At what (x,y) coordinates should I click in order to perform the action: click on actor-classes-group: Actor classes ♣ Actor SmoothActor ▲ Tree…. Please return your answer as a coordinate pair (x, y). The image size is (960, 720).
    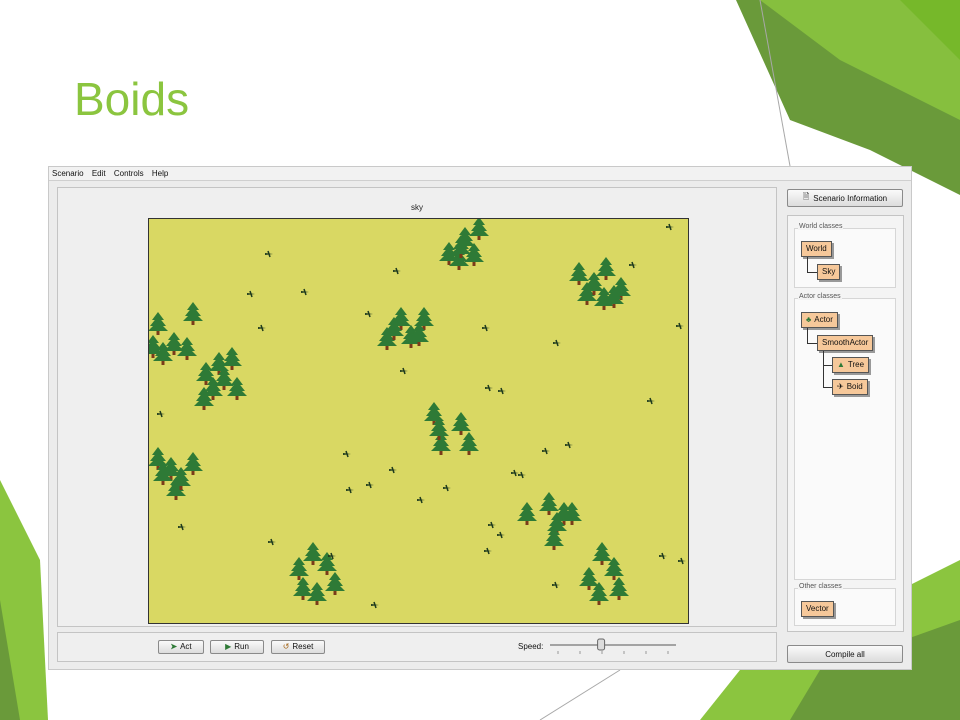
    Looking at the image, I should click on (845, 436).